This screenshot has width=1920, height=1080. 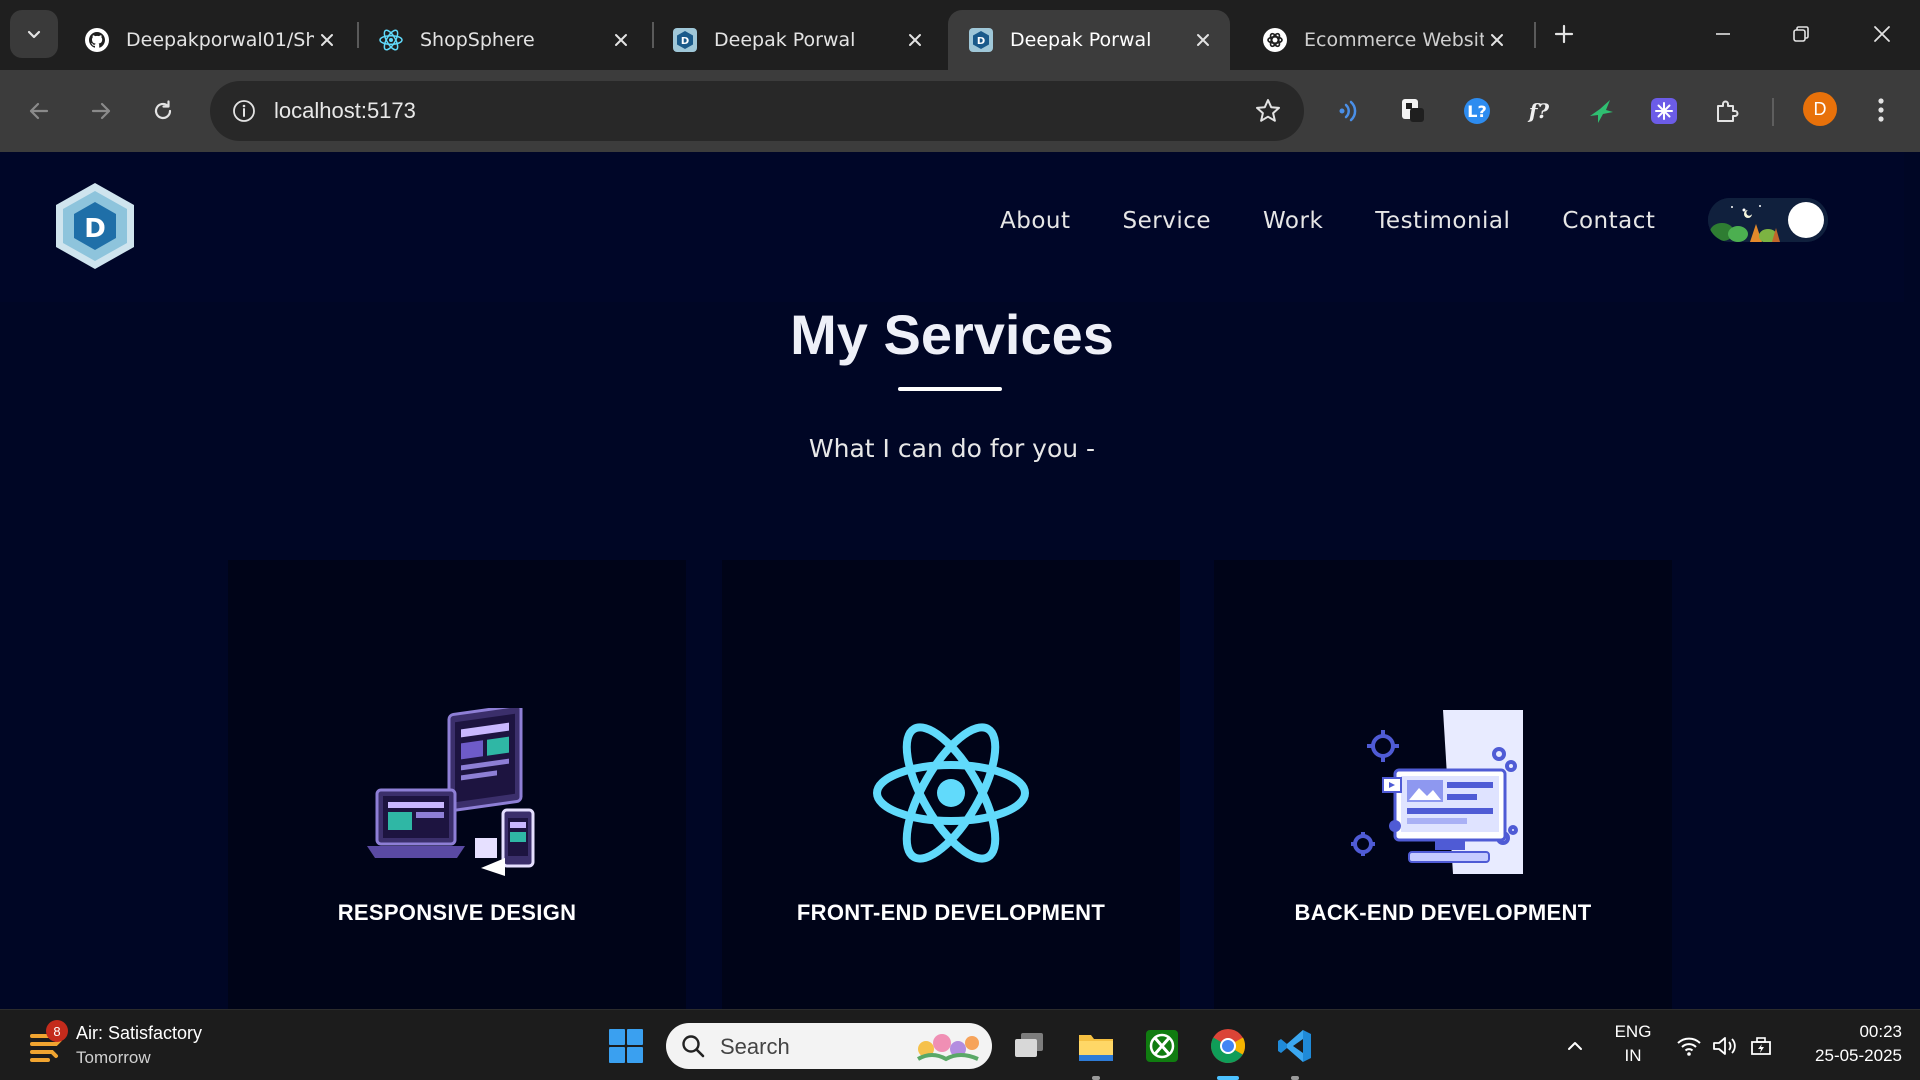 What do you see at coordinates (1820, 109) in the screenshot?
I see `profile-avatar: D` at bounding box center [1820, 109].